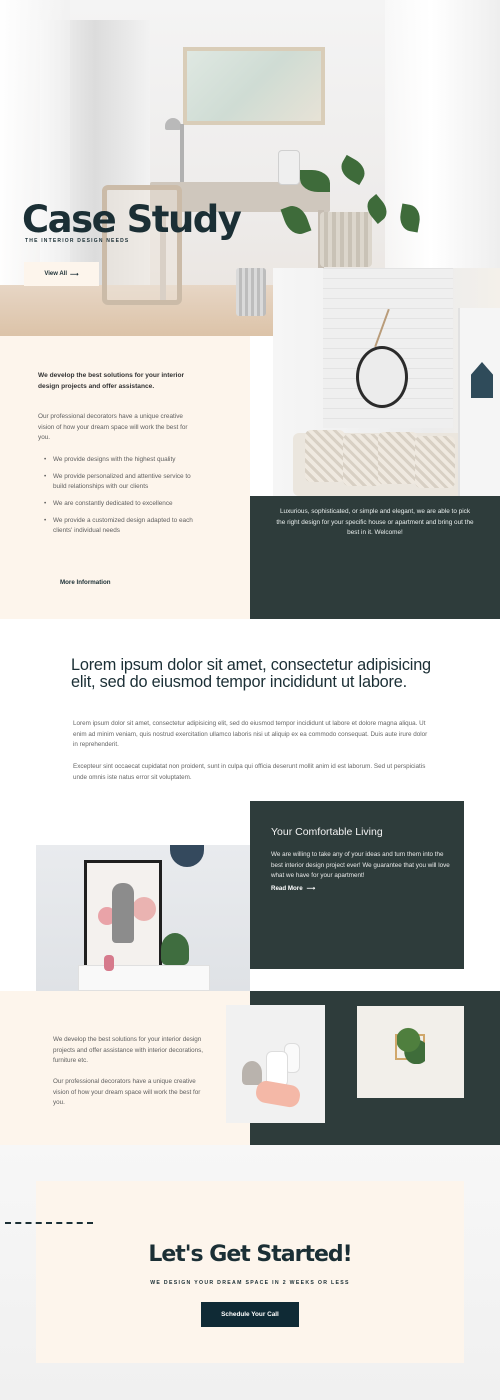  Describe the element at coordinates (173, 124) in the screenshot. I see `hero-lamp-image` at that location.